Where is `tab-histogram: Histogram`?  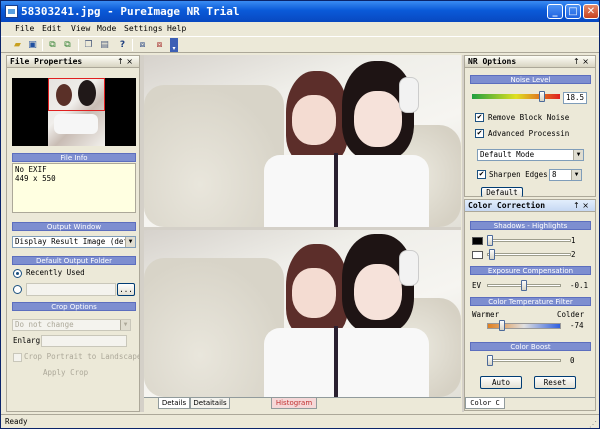
tab-histogram: Histogram is located at coordinates (294, 403).